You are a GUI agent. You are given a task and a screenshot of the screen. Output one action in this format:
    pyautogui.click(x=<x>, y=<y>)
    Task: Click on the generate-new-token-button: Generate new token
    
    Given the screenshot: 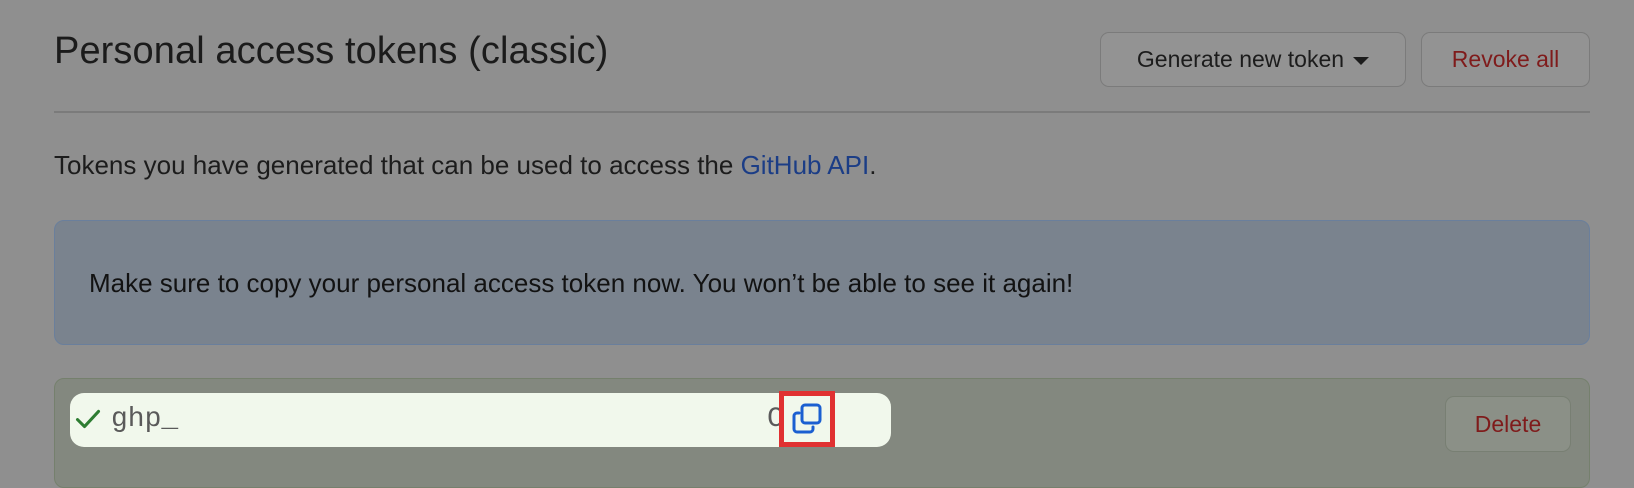 What is the action you would take?
    pyautogui.click(x=1253, y=59)
    